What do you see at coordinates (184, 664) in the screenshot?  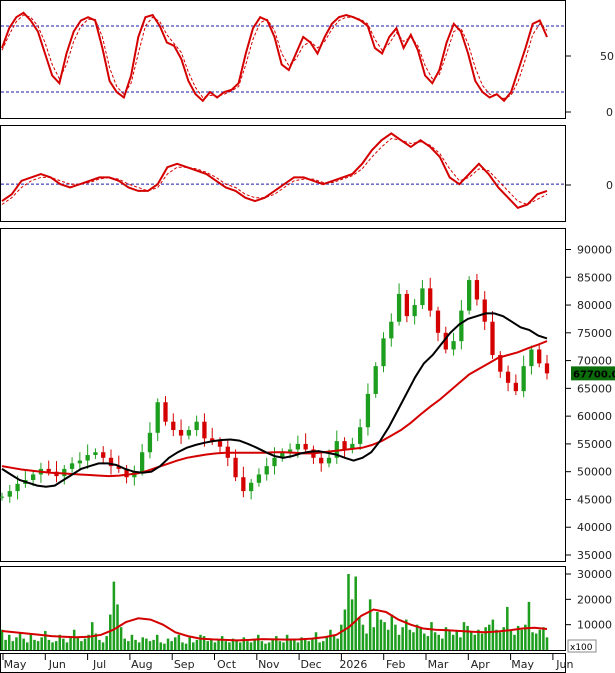 I see `month-label: Sep` at bounding box center [184, 664].